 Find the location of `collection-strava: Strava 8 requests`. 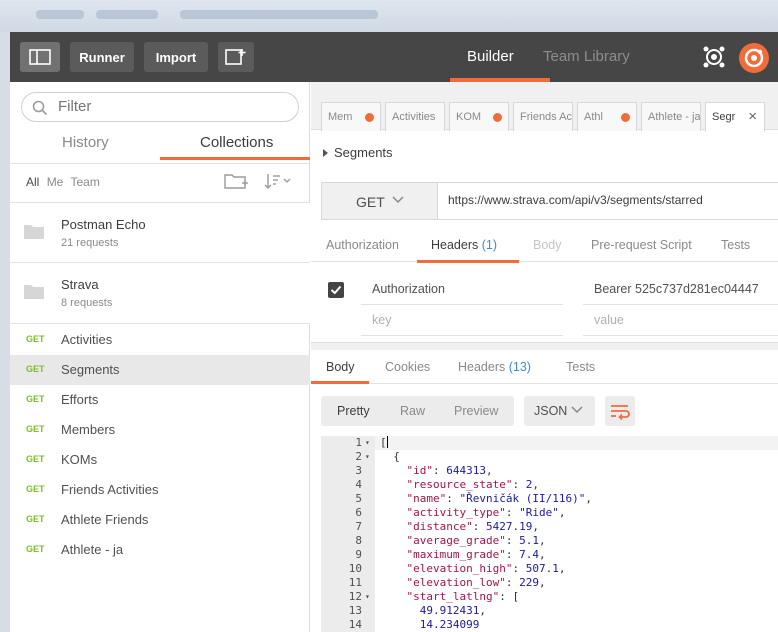

collection-strava: Strava 8 requests is located at coordinates (160, 293).